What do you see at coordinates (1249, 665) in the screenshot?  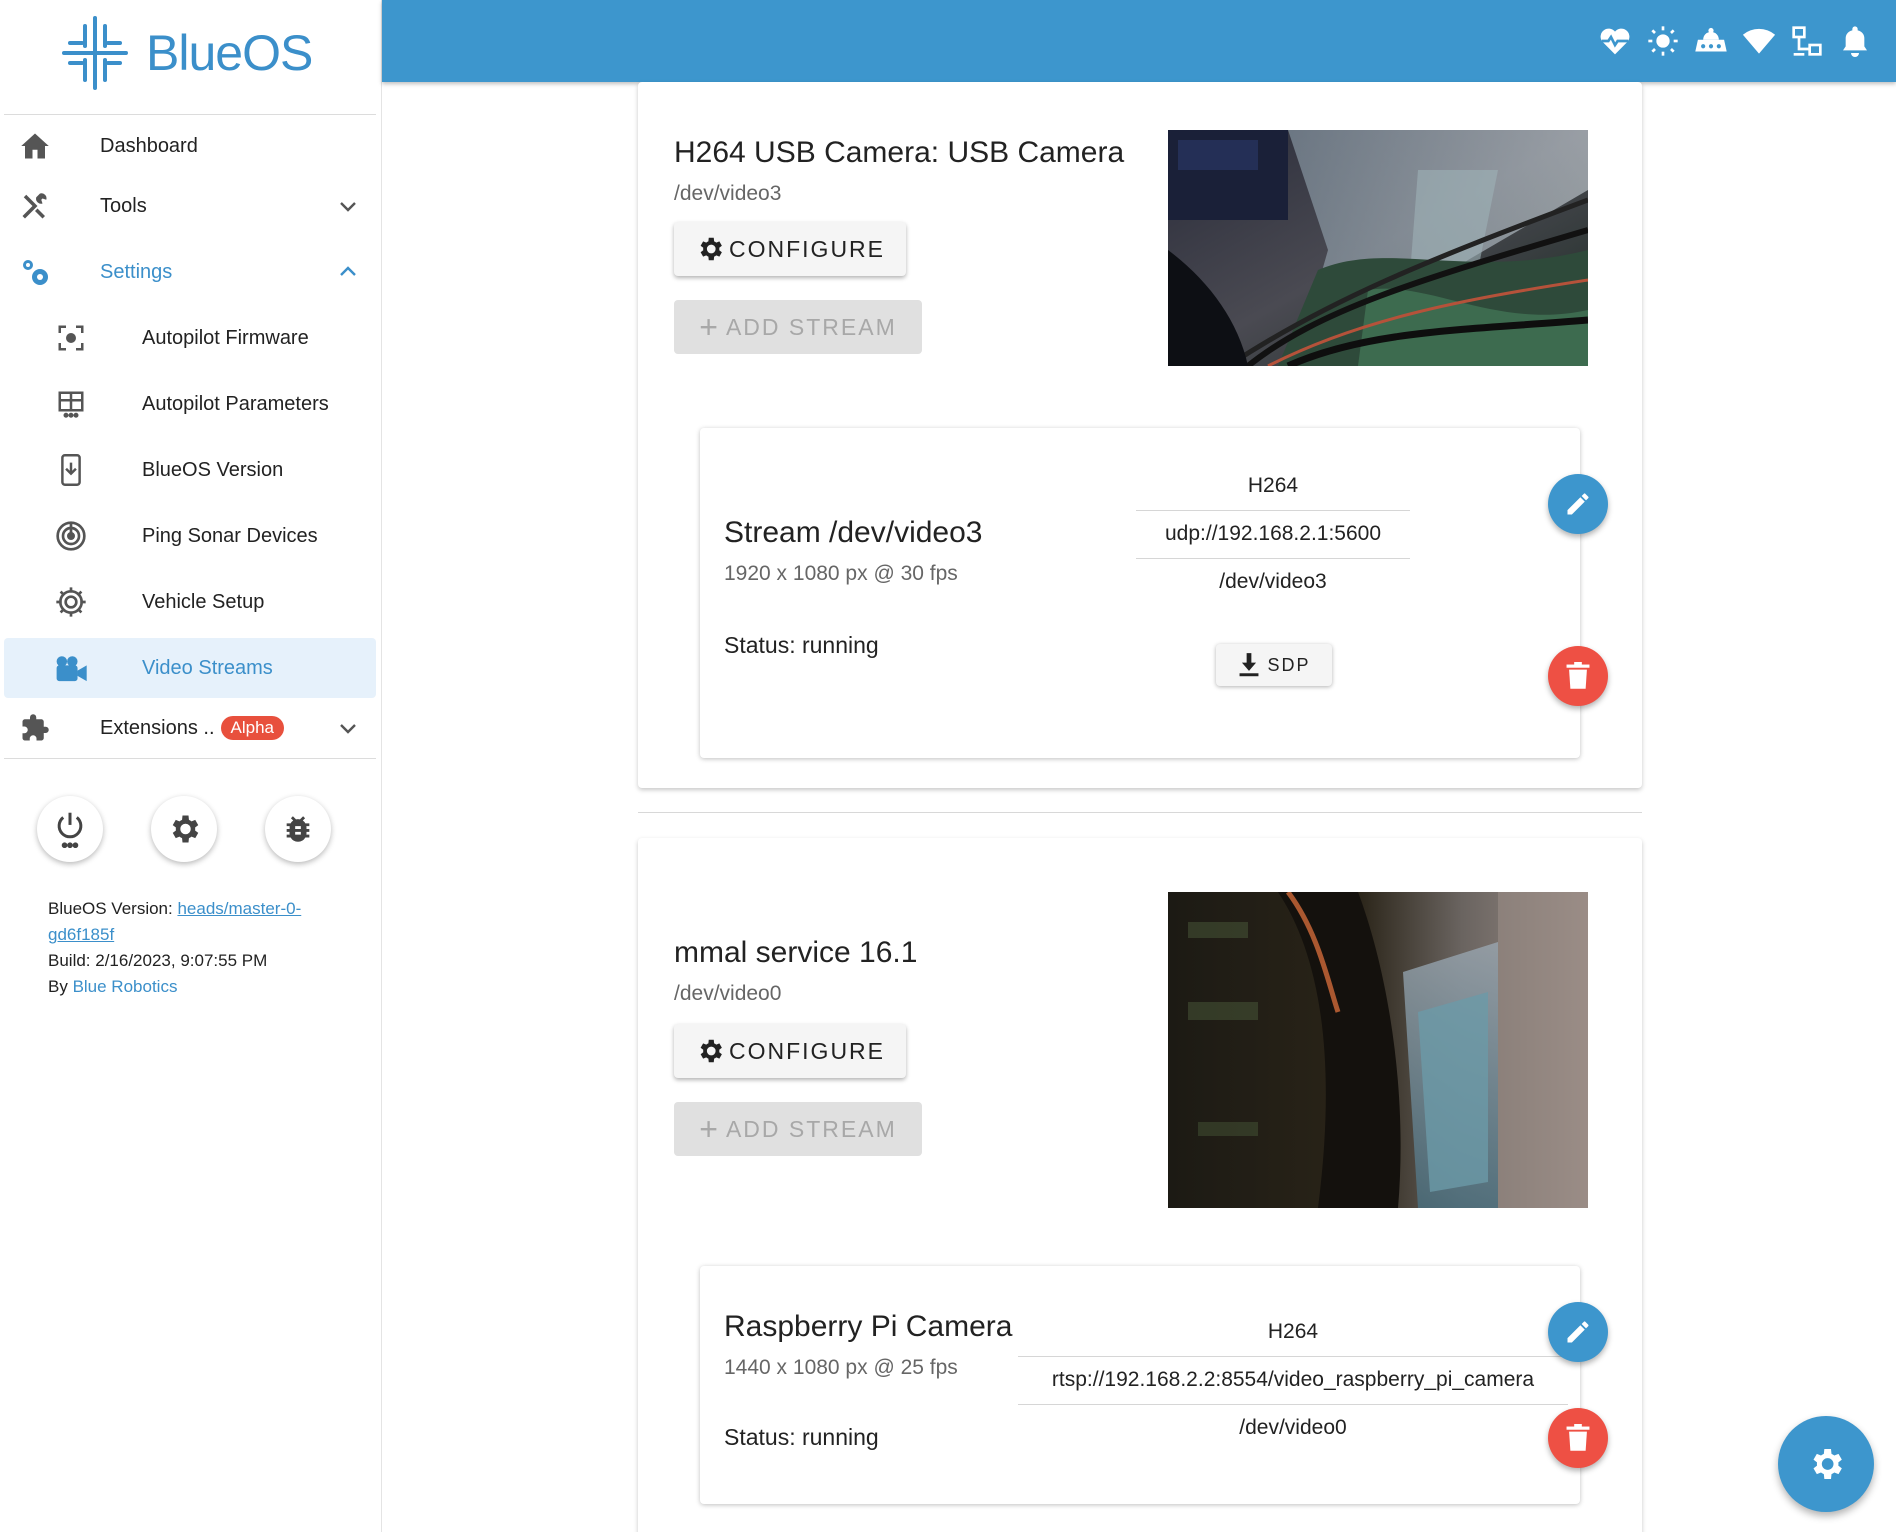 I see `download-icon` at bounding box center [1249, 665].